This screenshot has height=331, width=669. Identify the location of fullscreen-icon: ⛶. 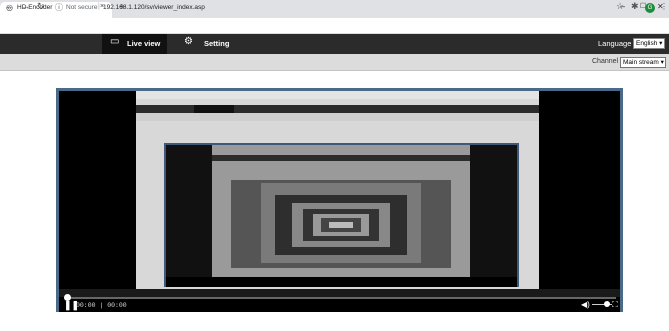
(615, 305).